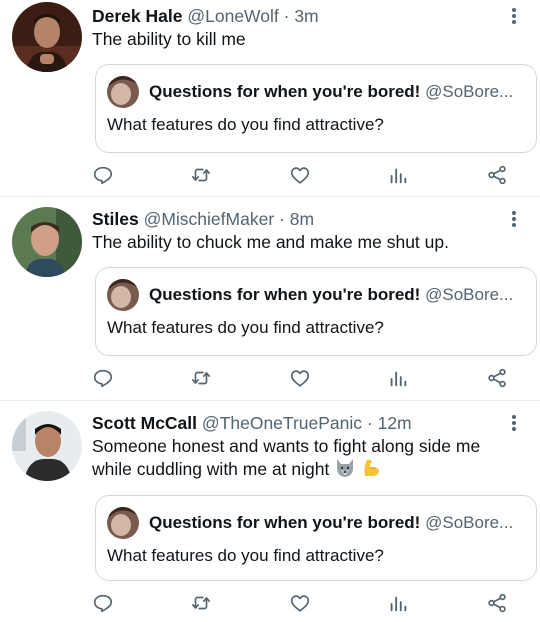 This screenshot has height=622, width=540. I want to click on display-name: Scott McCall, so click(144, 423).